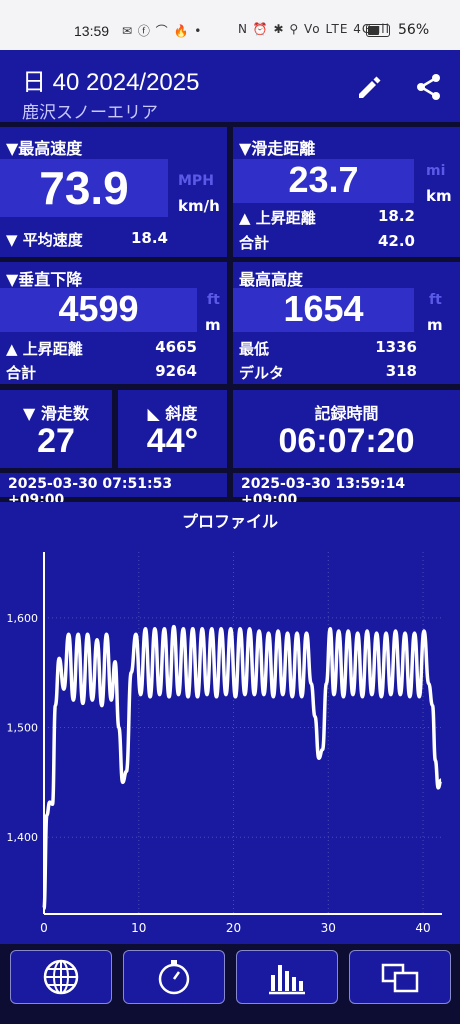 This screenshot has height=1024, width=460. I want to click on vertical-descent-unit-alt: ft, so click(213, 300).